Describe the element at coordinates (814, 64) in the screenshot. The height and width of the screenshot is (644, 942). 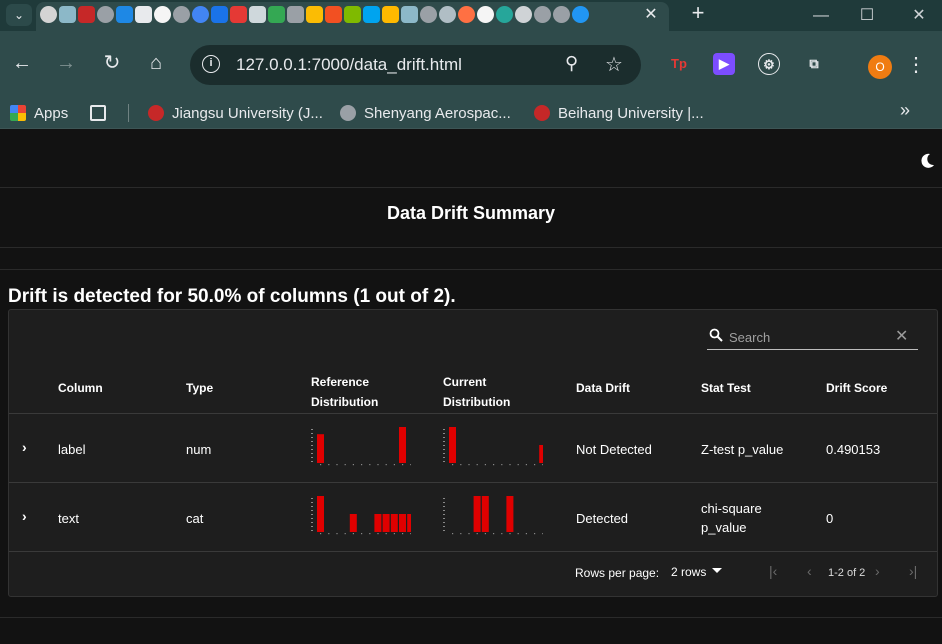
I see `extensions-puzzle-icon: ⧉` at that location.